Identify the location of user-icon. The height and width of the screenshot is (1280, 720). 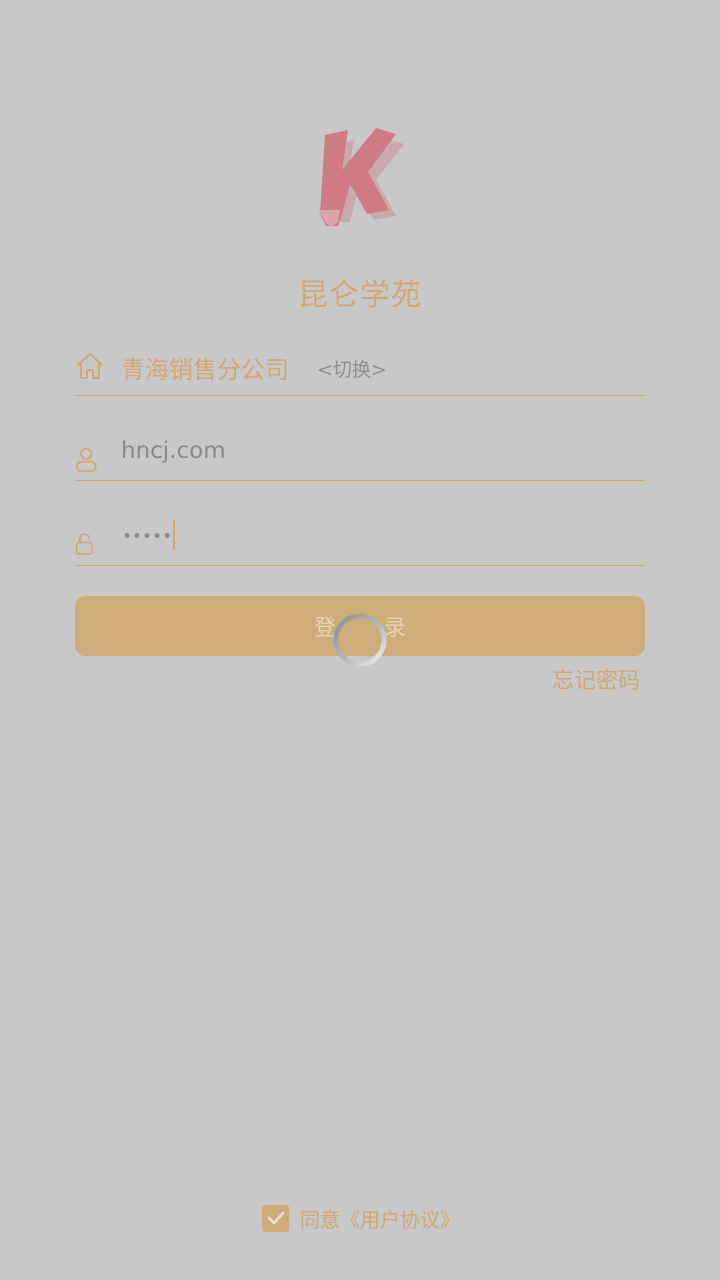
(86, 460).